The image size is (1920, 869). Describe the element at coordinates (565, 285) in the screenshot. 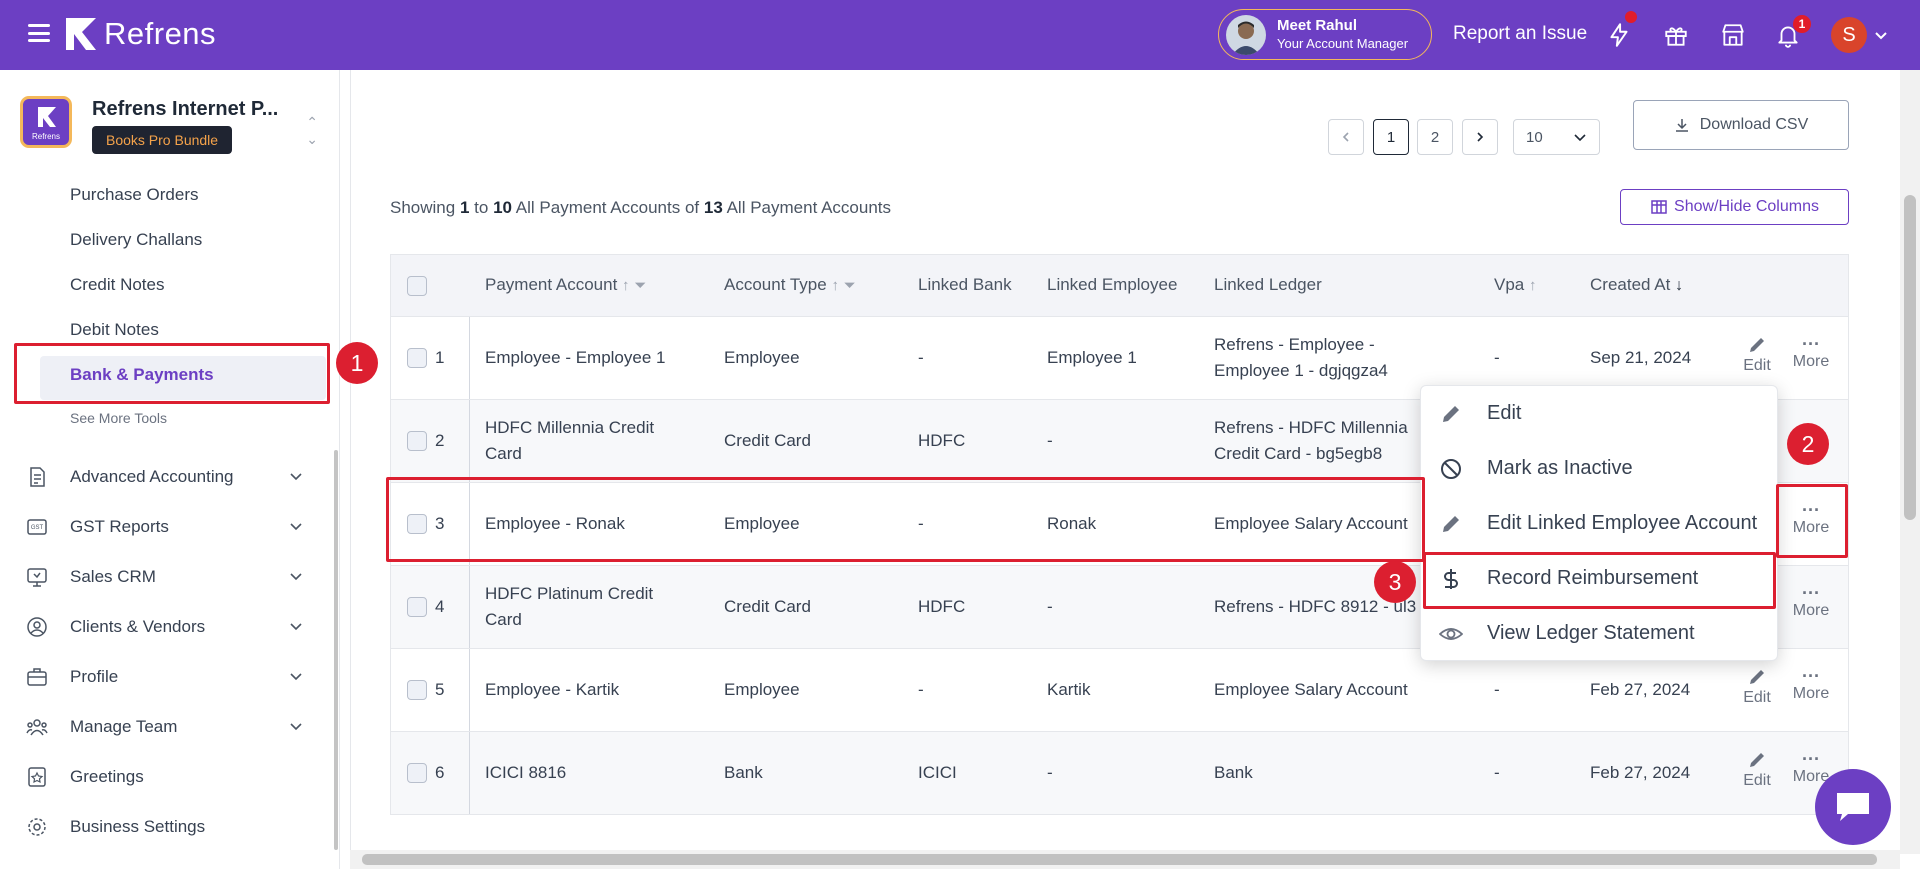

I see `col-payment-account: Payment Account ↑ ⏷` at that location.